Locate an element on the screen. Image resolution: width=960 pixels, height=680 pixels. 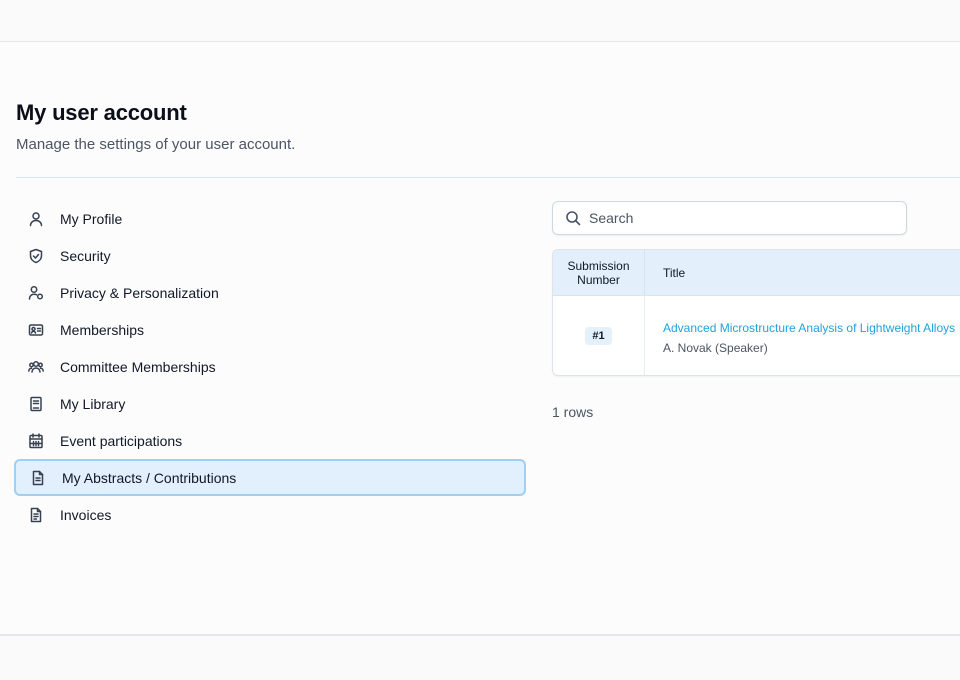
search-box is located at coordinates (729, 218).